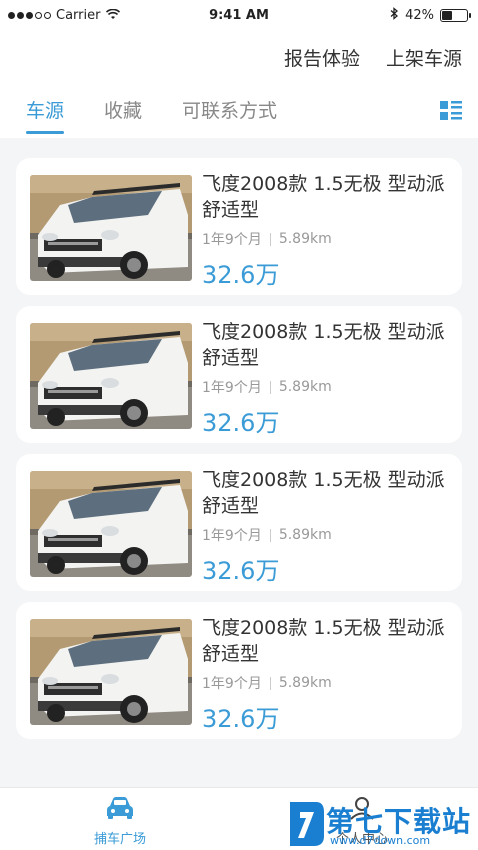  Describe the element at coordinates (239, 16) in the screenshot. I see `status-bar: Carrier 9:41 AM 42%` at that location.